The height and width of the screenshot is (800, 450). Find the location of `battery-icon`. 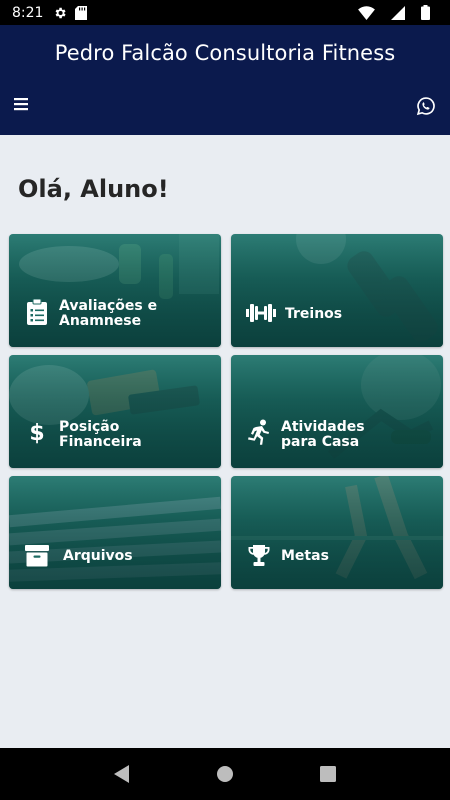

battery-icon is located at coordinates (425, 12).